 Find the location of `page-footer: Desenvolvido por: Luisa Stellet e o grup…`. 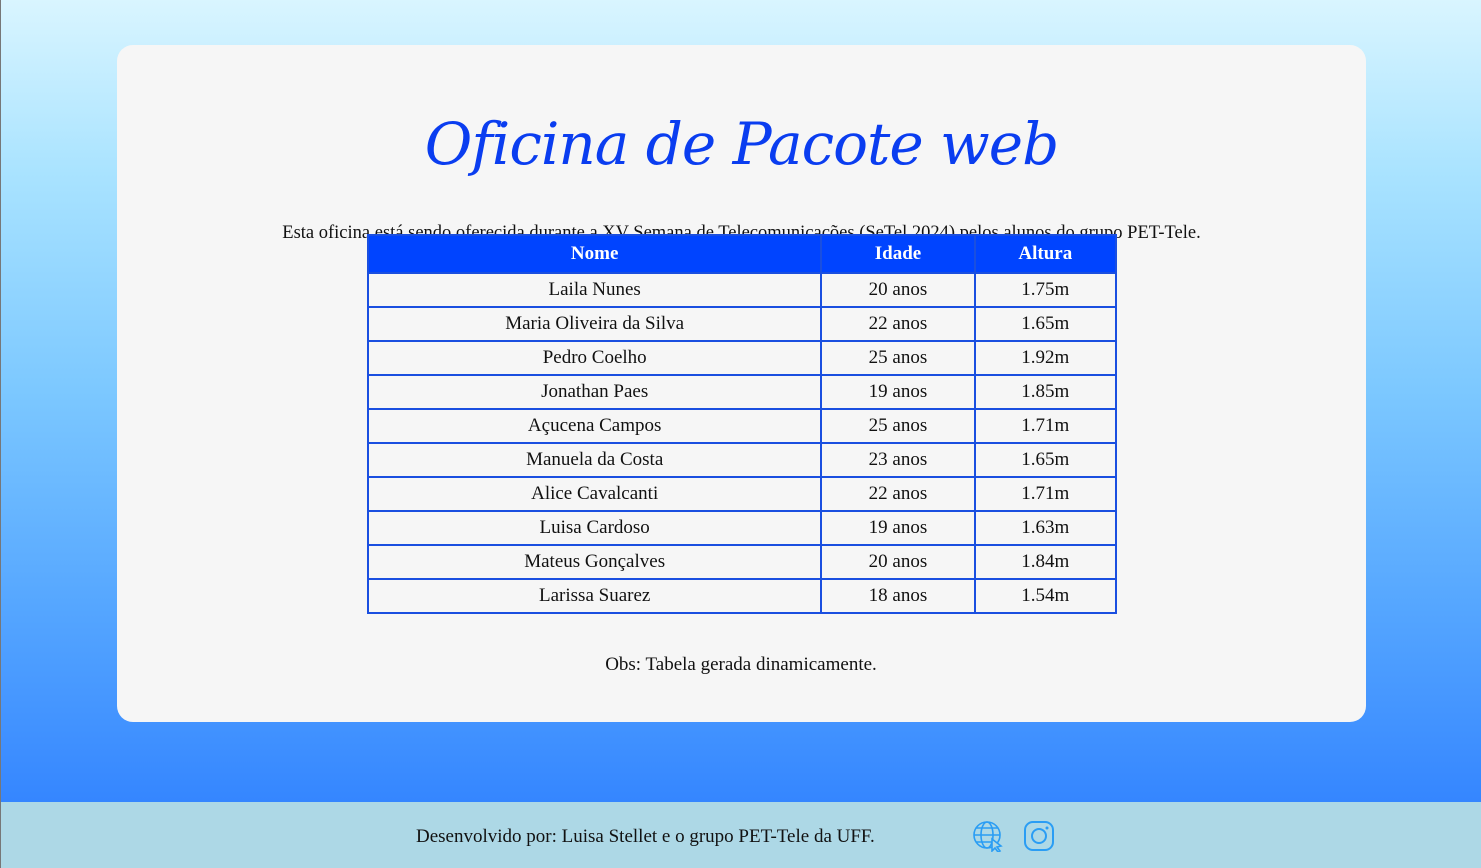

page-footer: Desenvolvido por: Luisa Stellet e o grup… is located at coordinates (741, 835).